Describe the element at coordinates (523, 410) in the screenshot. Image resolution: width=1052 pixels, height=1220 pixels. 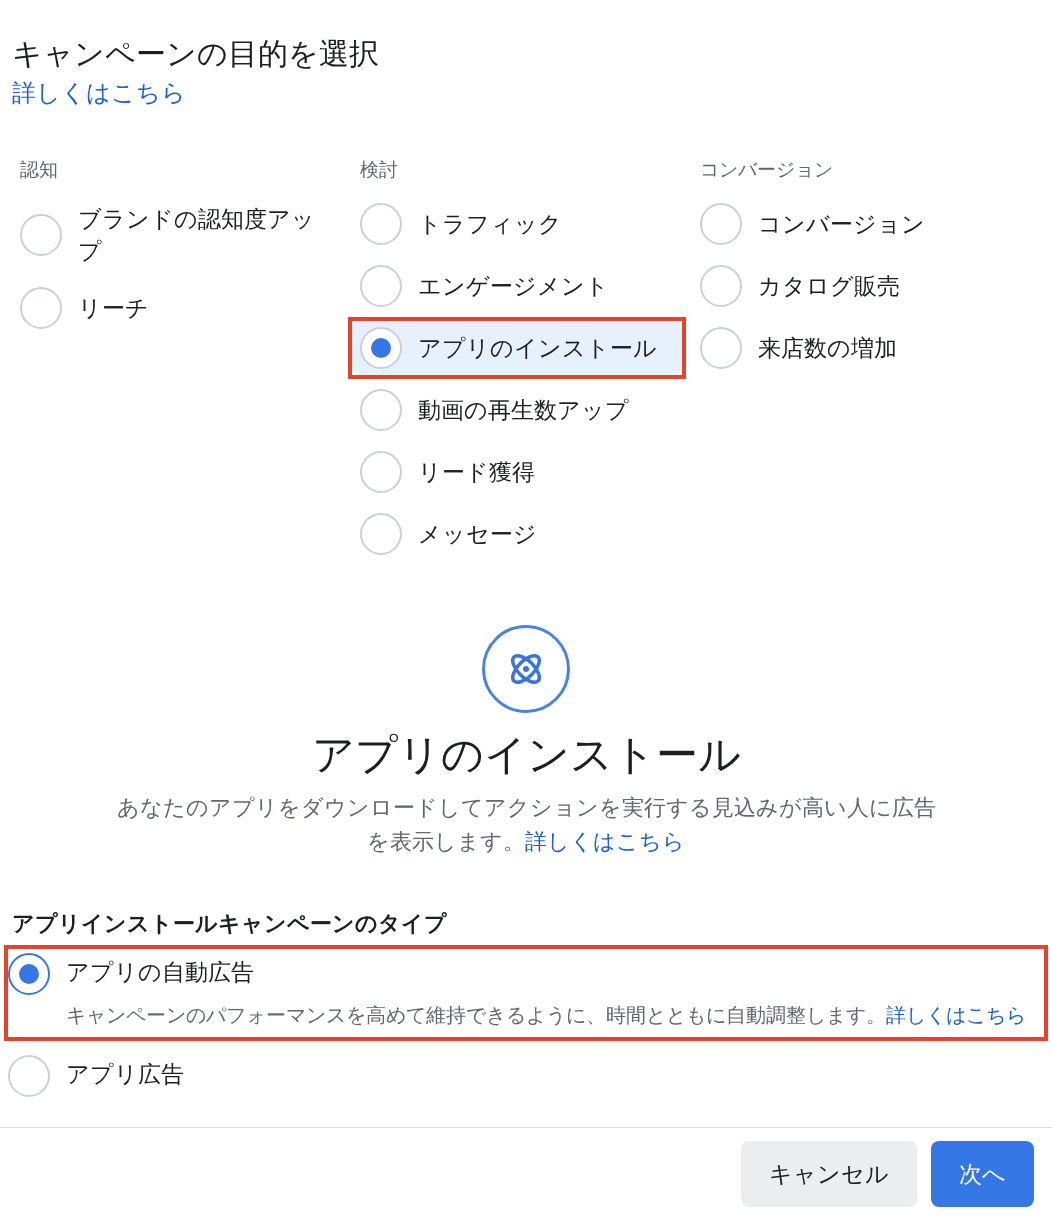
I see `objective-label: 動画の再生数アップ` at that location.